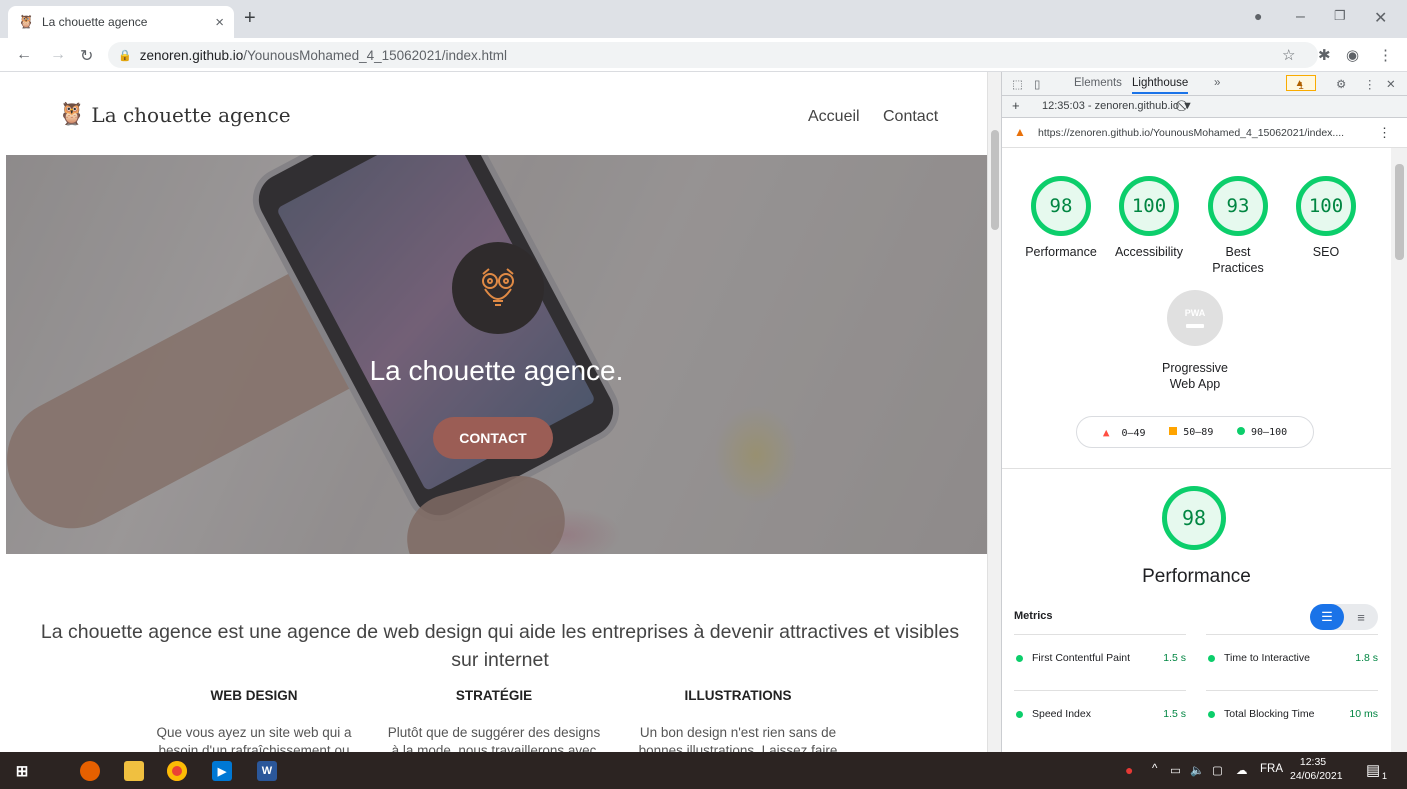 The image size is (1407, 789). Describe the element at coordinates (177, 771) in the screenshot. I see `chrome-icon` at that location.